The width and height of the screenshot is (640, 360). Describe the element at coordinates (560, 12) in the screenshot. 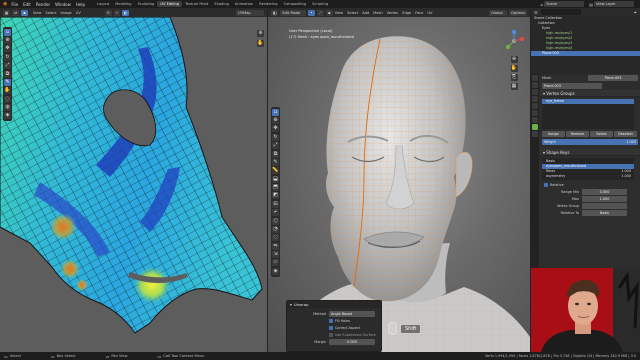

I see `outliner-search-input` at that location.